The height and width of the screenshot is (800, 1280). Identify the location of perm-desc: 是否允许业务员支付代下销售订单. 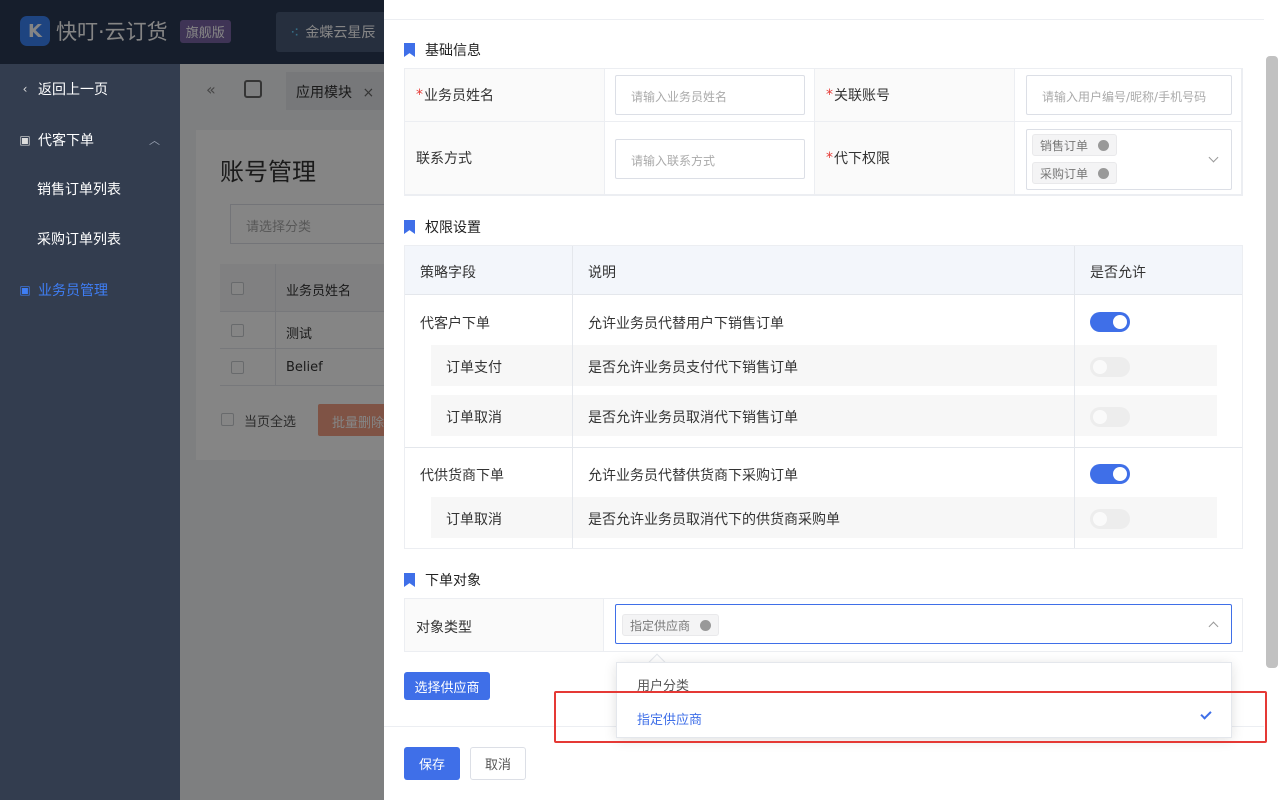
(693, 368).